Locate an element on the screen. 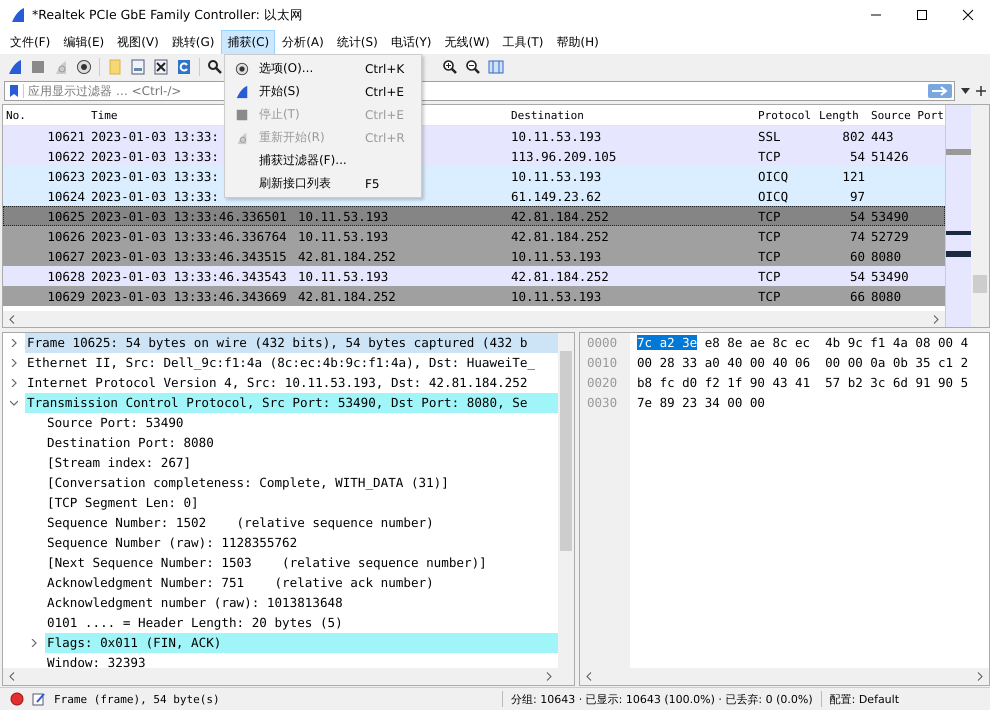 The height and width of the screenshot is (710, 990). menu-item: 分析(A) is located at coordinates (303, 42).